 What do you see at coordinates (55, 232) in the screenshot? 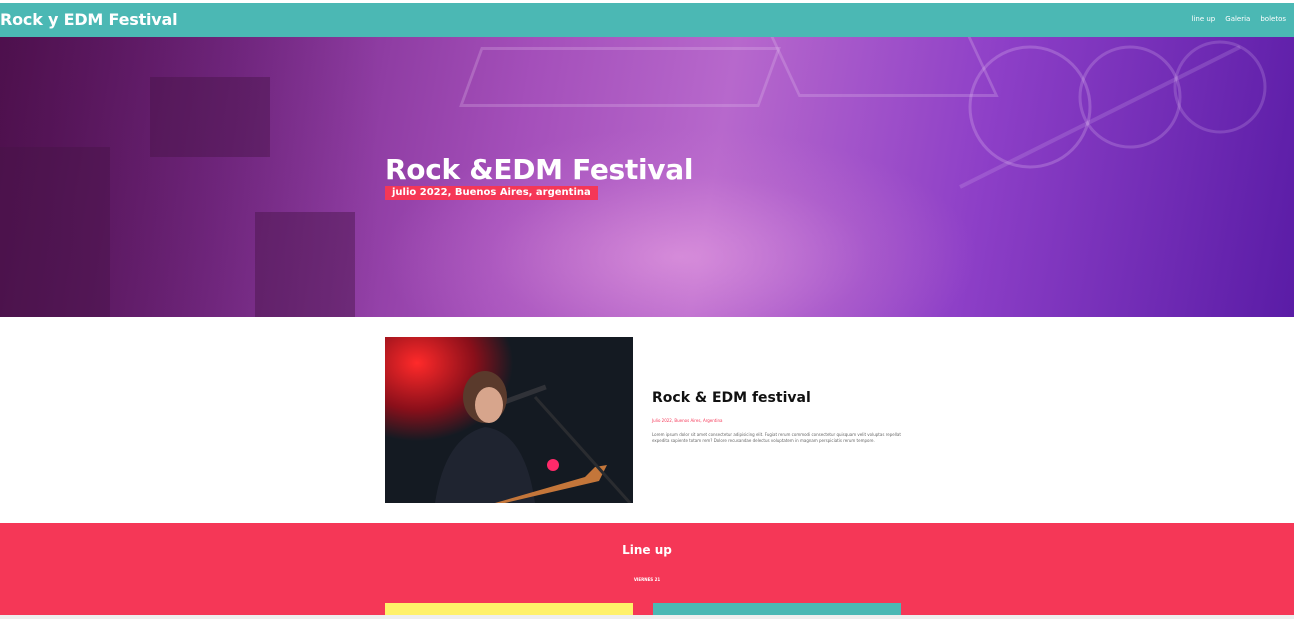
I see `speaker-stack-left` at bounding box center [55, 232].